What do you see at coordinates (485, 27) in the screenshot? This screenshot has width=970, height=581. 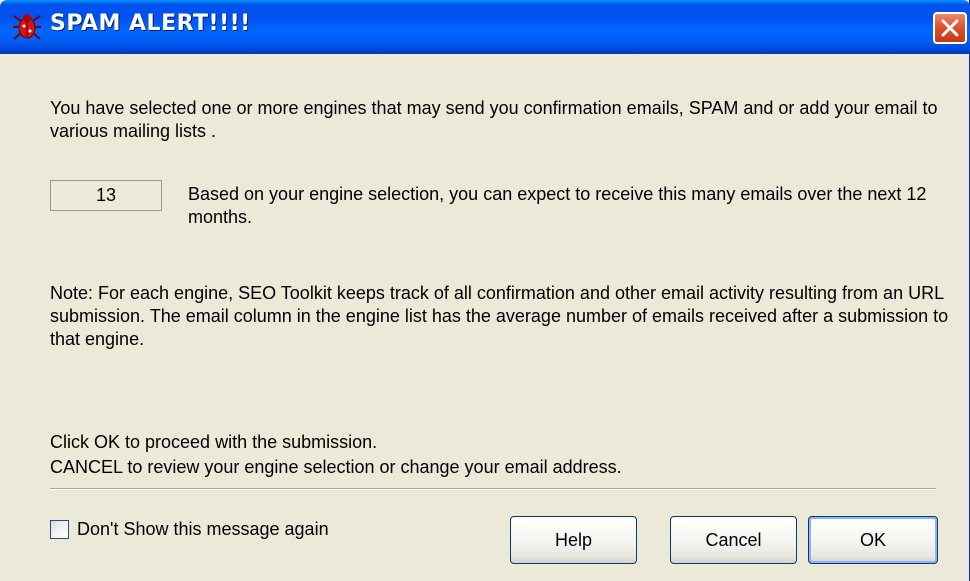 I see `title-bar: SPAM ALERT!!!!` at bounding box center [485, 27].